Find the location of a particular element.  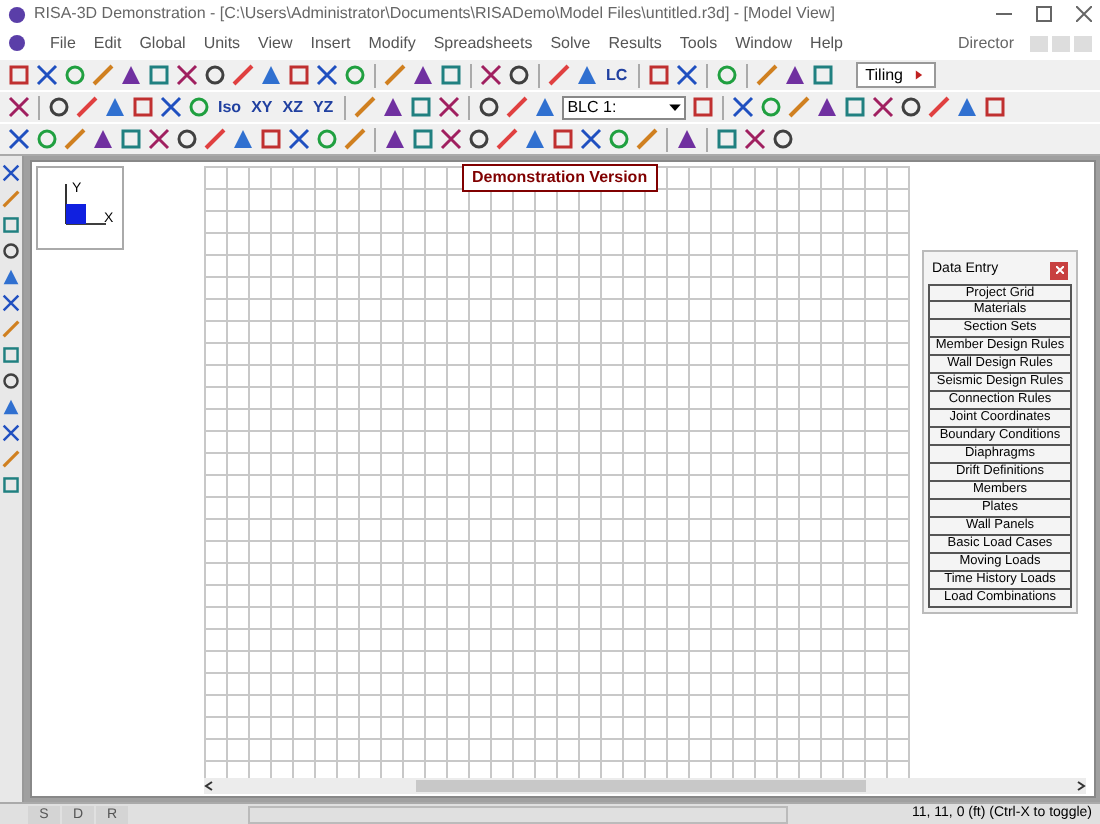

view-tool: XY is located at coordinates (262, 107).